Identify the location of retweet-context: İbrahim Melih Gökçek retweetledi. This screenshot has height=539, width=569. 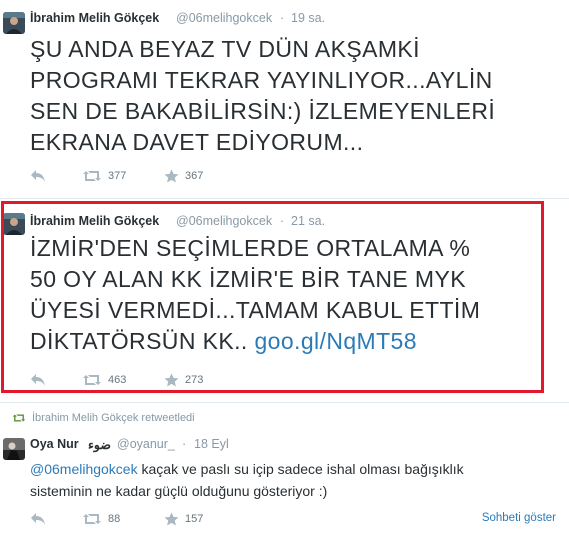
(103, 418).